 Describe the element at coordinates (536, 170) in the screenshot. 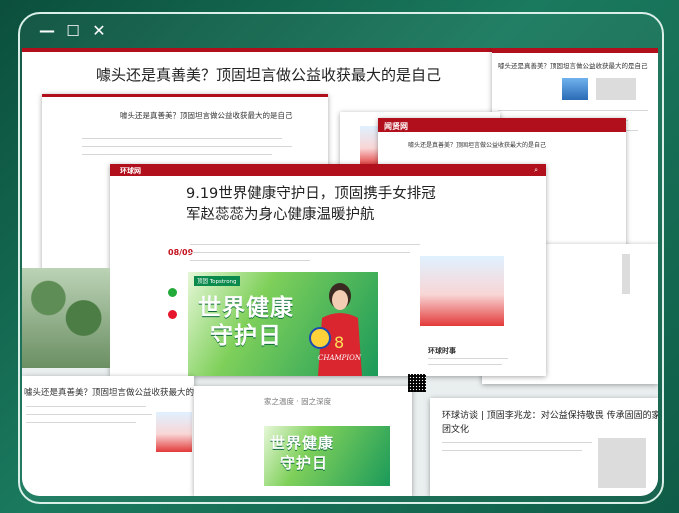

I see `search-icon: ⌕` at that location.